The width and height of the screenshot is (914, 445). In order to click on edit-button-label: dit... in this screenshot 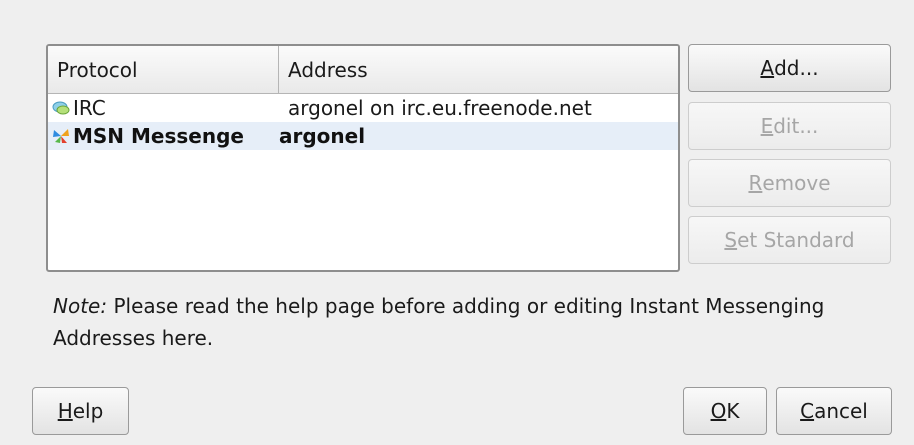, I will do `click(796, 126)`.